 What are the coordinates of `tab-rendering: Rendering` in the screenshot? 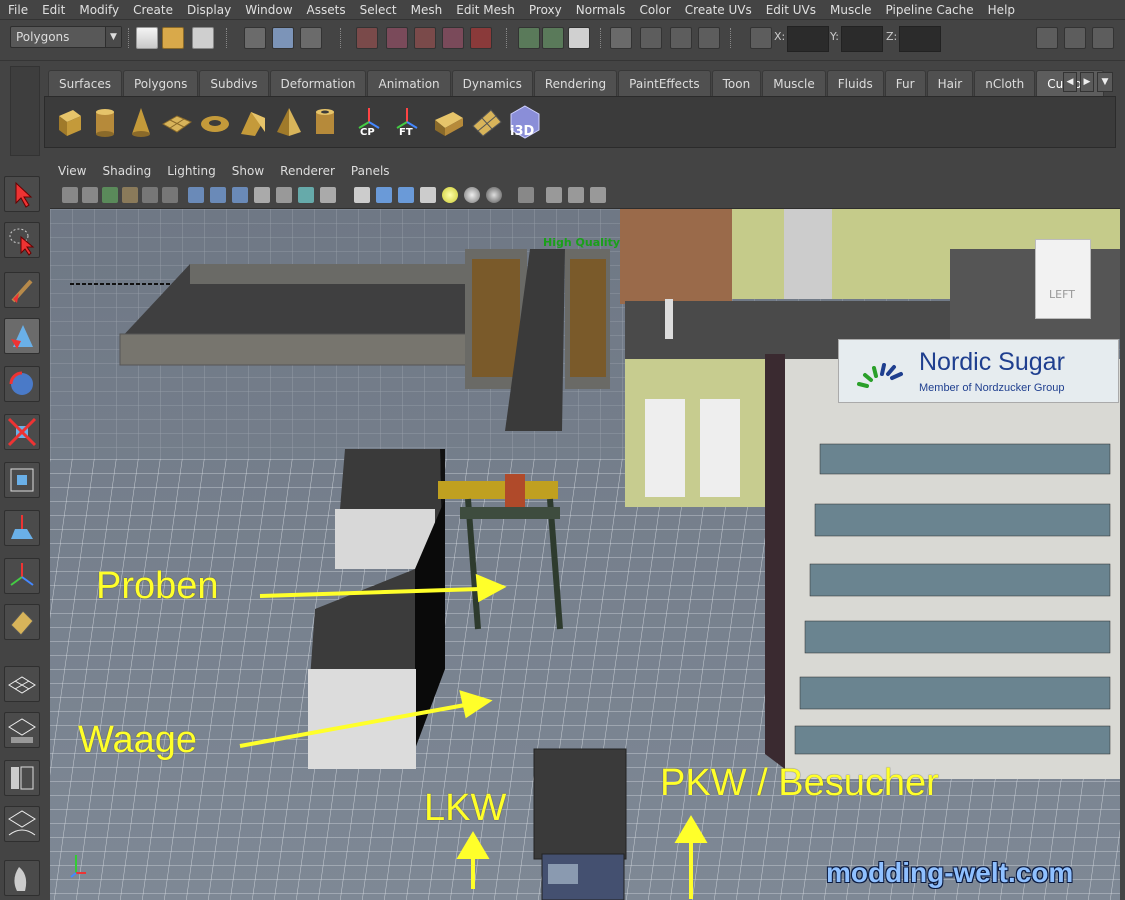 It's located at (575, 83).